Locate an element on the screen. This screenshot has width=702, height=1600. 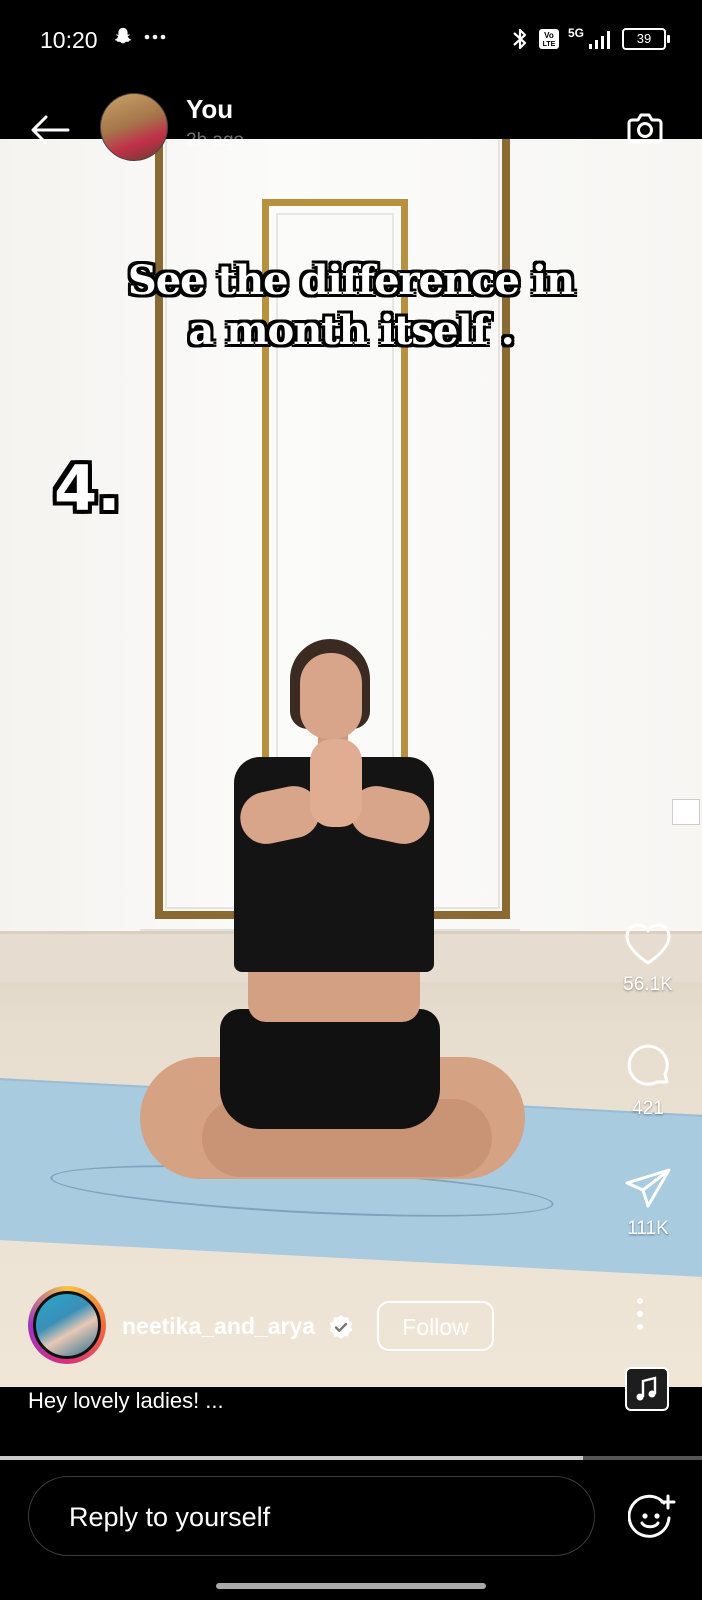
overlay-line-1: See the difference in is located at coordinates (351, 280).